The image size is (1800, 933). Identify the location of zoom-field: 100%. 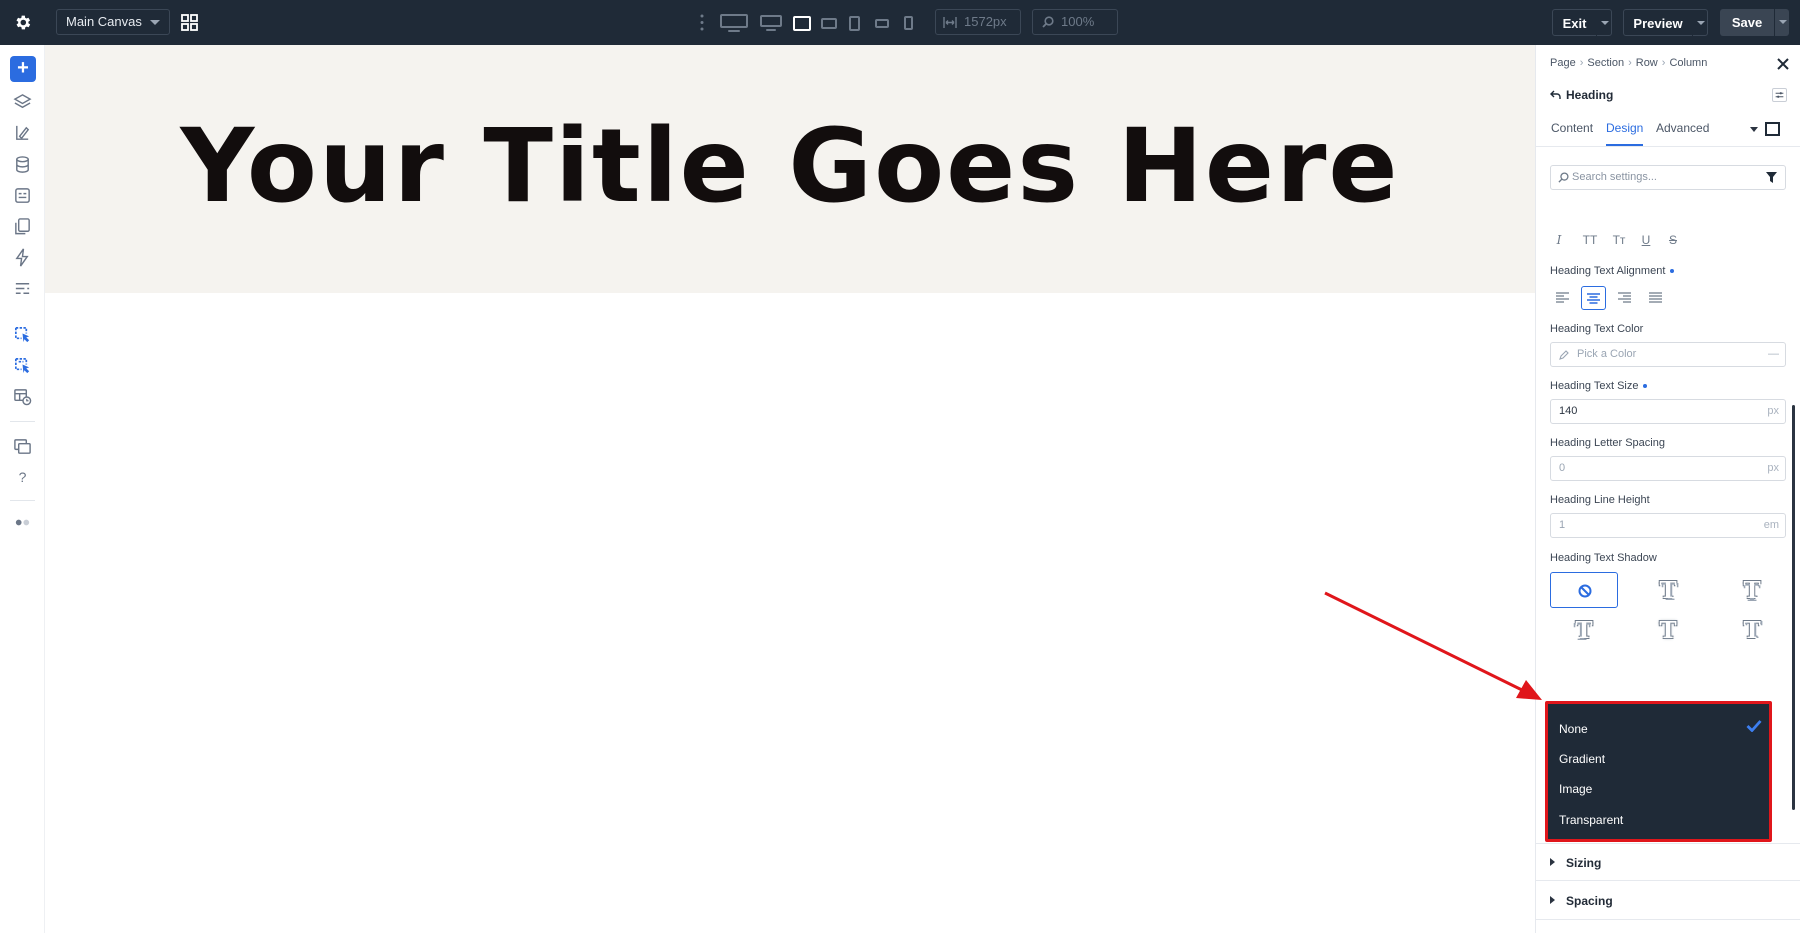
(1075, 22).